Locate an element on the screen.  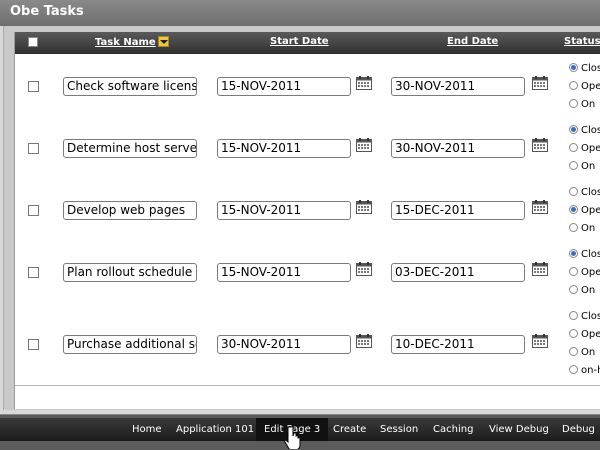
start-date-column-header: Start Date is located at coordinates (299, 41).